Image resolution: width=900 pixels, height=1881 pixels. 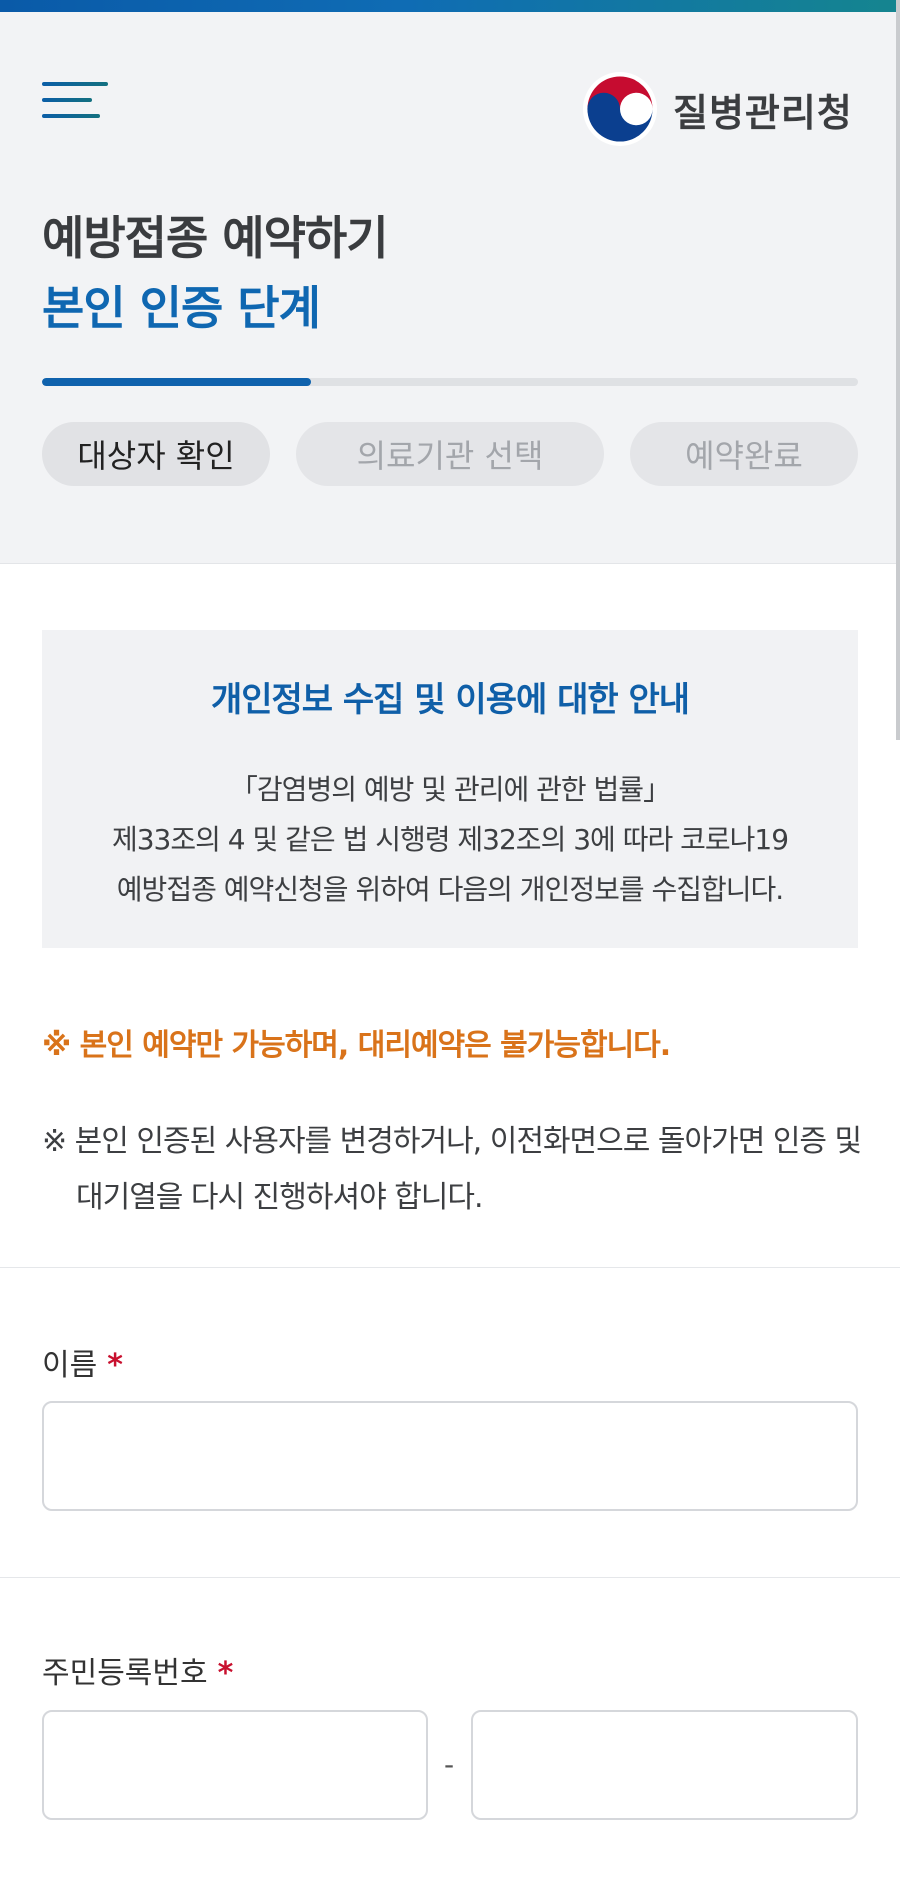 What do you see at coordinates (235, 1765) in the screenshot?
I see `rrn-front-input` at bounding box center [235, 1765].